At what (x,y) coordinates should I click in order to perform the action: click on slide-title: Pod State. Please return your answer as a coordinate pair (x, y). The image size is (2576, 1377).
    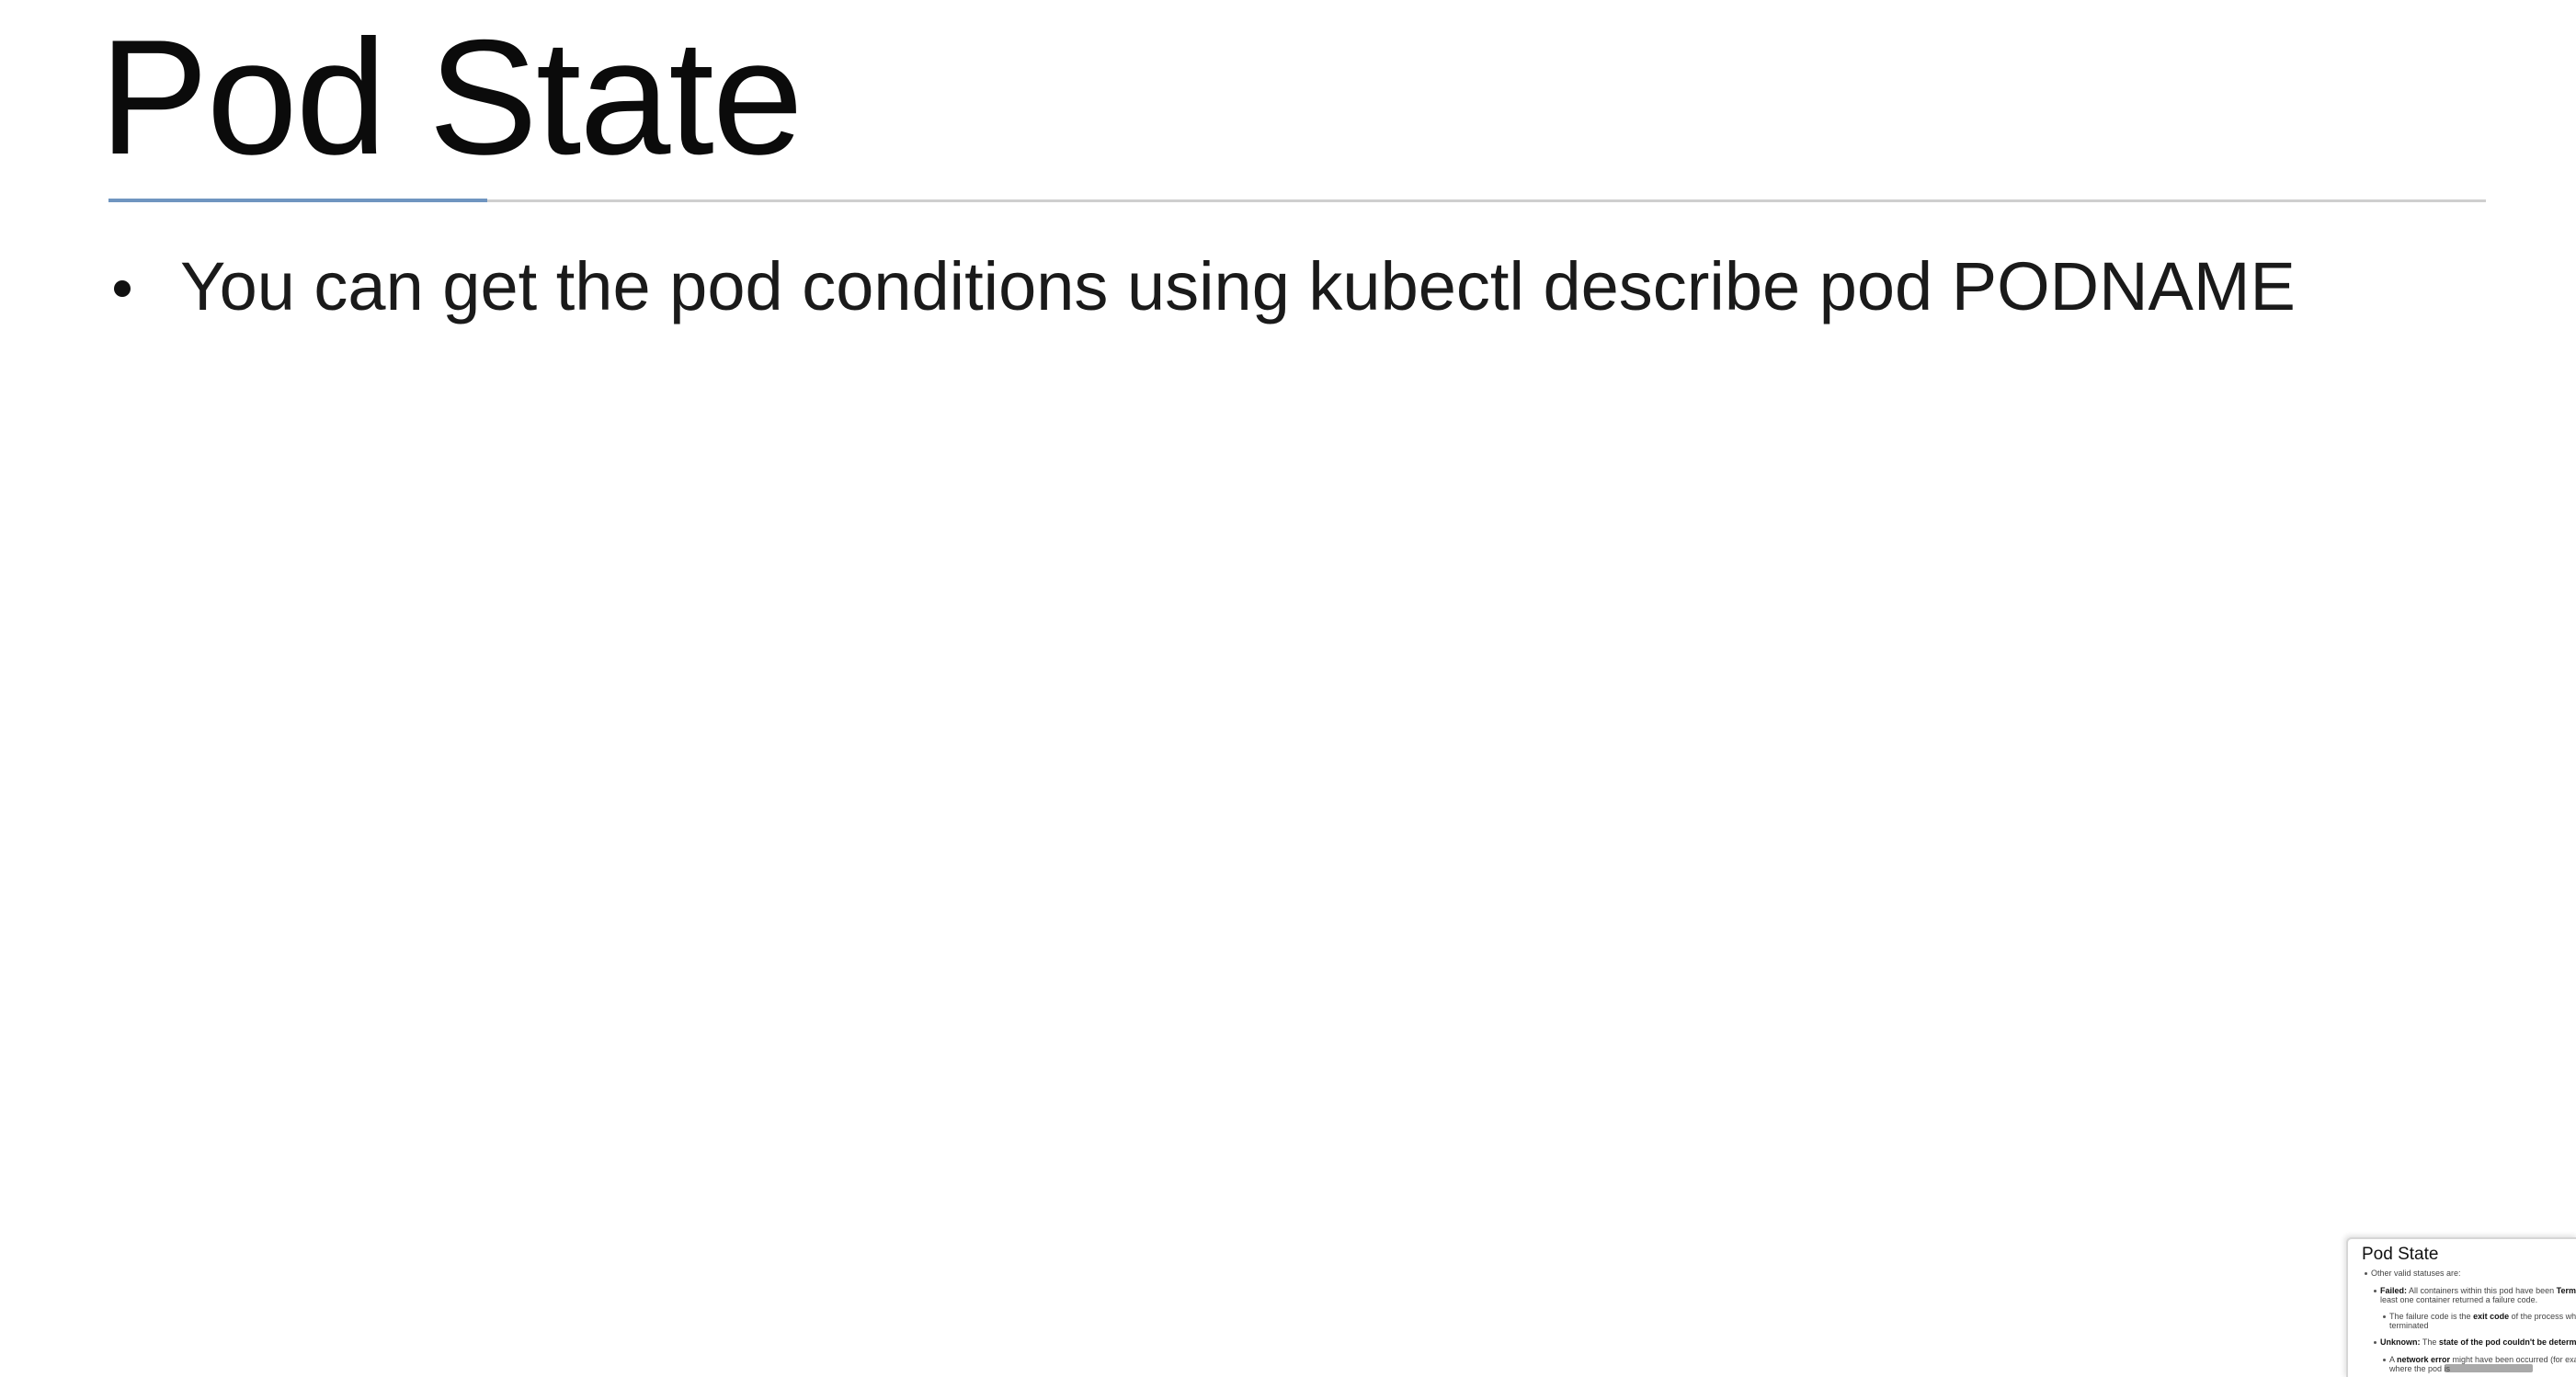
    Looking at the image, I should click on (451, 97).